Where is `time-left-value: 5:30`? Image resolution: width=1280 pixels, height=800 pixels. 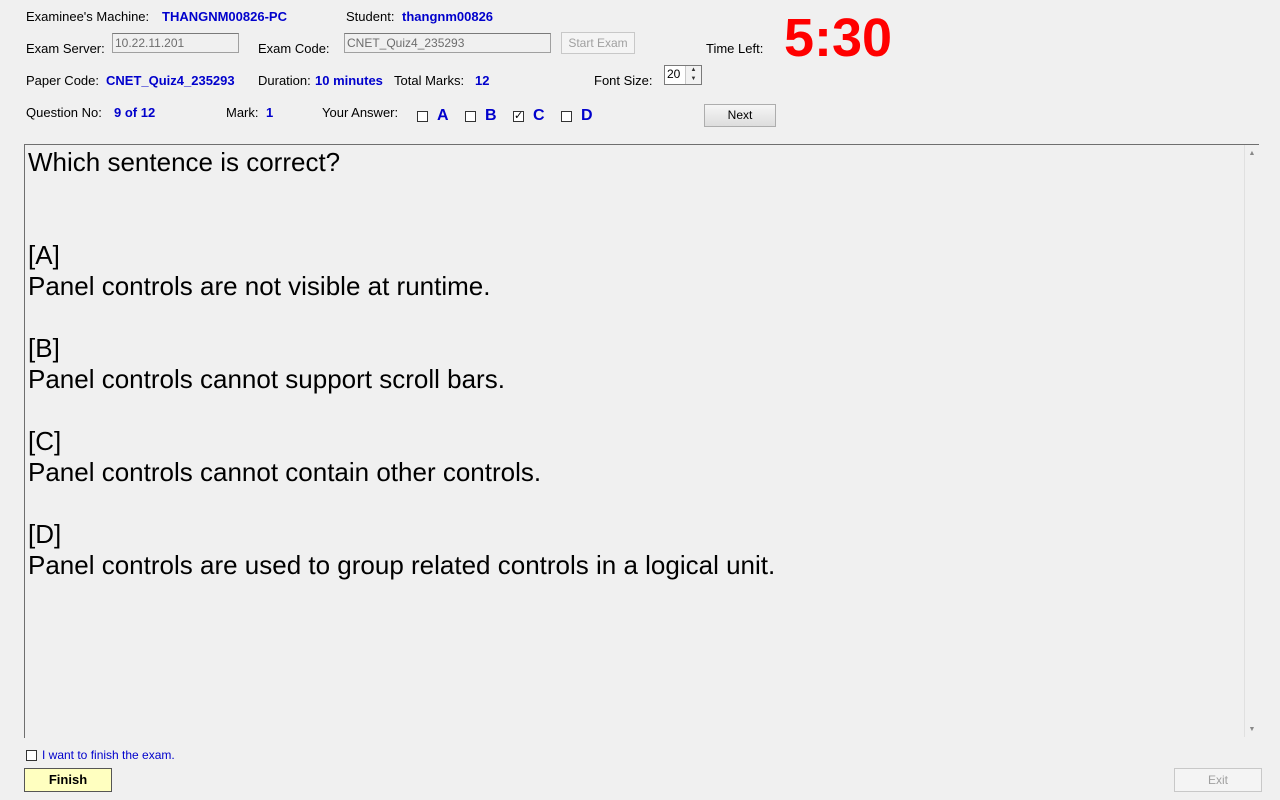
time-left-value: 5:30 is located at coordinates (838, 38).